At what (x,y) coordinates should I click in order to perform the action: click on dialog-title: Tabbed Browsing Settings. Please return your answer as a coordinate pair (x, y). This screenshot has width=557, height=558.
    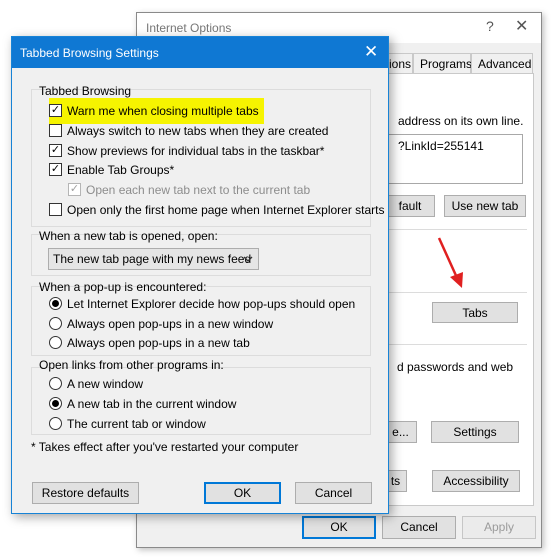
    Looking at the image, I should click on (89, 53).